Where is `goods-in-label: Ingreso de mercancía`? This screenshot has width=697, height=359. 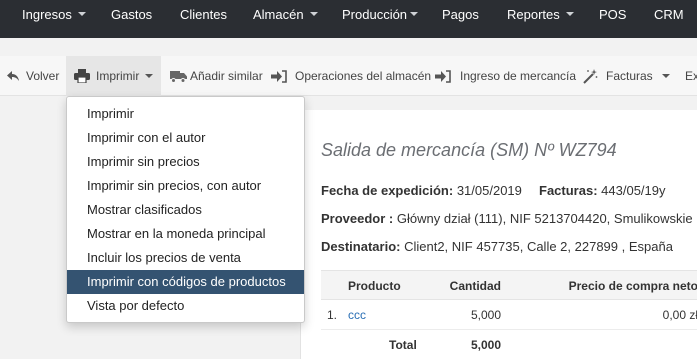 goods-in-label: Ingreso de mercancía is located at coordinates (518, 76).